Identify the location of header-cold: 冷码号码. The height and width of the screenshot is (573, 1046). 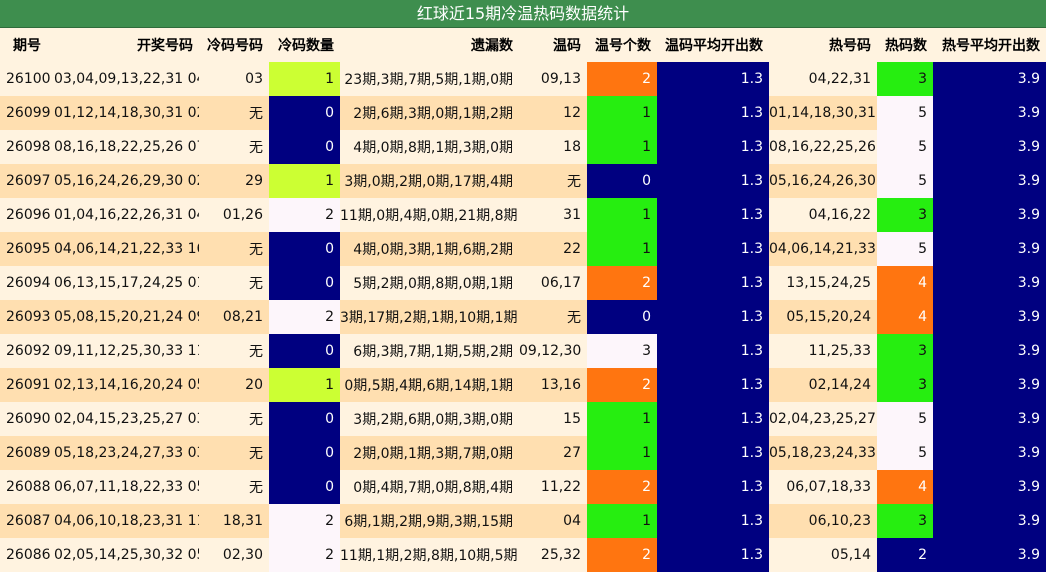
(234, 45).